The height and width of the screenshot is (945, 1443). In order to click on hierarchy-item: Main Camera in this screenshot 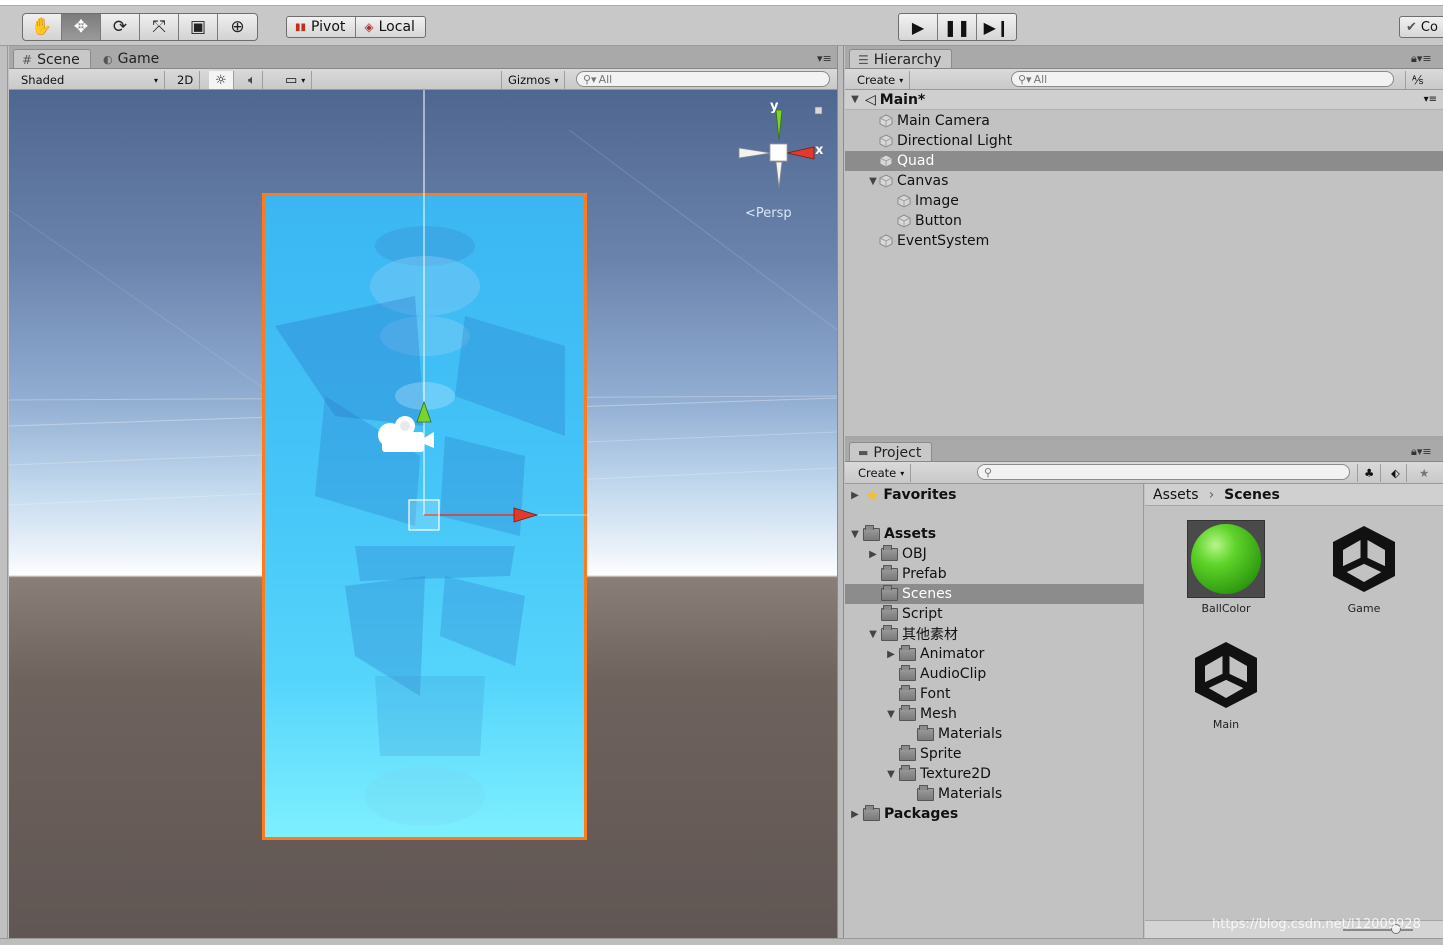, I will do `click(1144, 121)`.